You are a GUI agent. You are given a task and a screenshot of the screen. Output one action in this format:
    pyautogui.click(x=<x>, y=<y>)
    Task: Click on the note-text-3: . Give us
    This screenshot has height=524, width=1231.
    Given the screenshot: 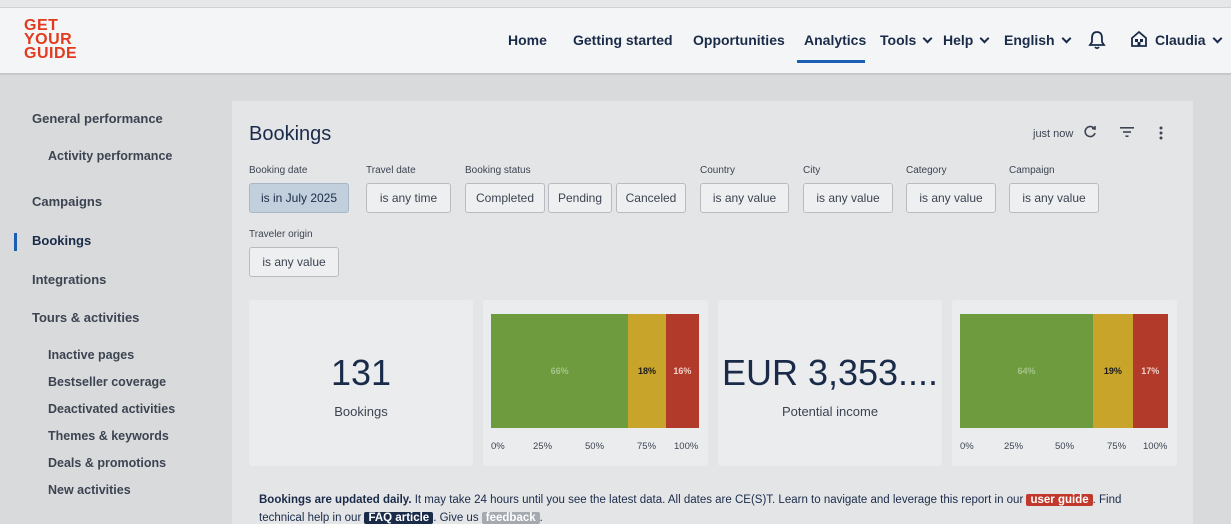 What is the action you would take?
    pyautogui.click(x=457, y=518)
    